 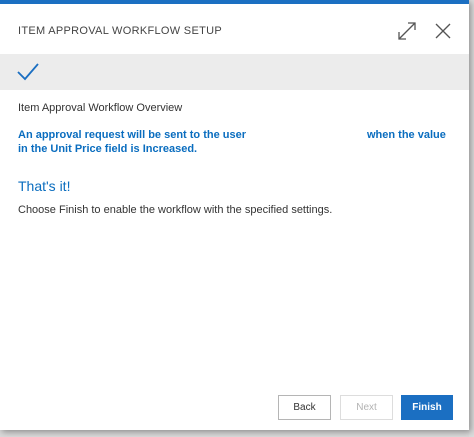 What do you see at coordinates (427, 407) in the screenshot?
I see `finish-button: Finish` at bounding box center [427, 407].